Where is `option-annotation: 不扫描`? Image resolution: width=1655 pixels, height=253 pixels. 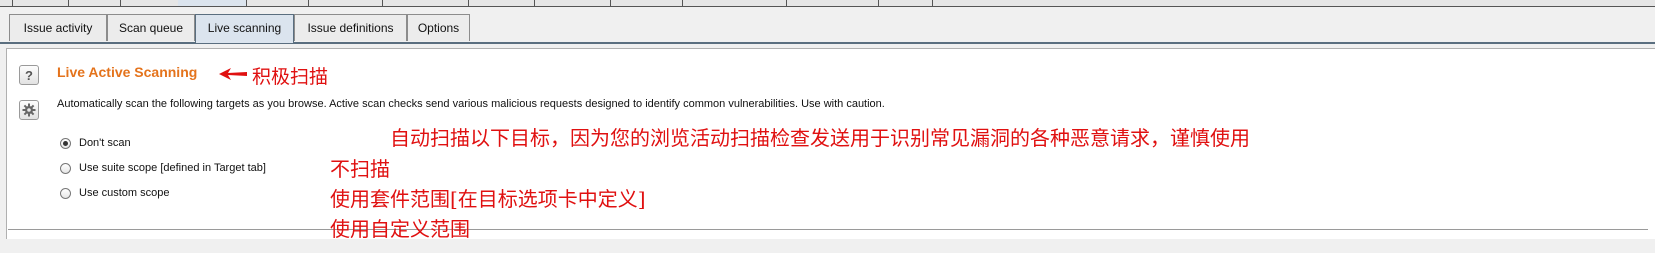
option-annotation: 不扫描 is located at coordinates (360, 169).